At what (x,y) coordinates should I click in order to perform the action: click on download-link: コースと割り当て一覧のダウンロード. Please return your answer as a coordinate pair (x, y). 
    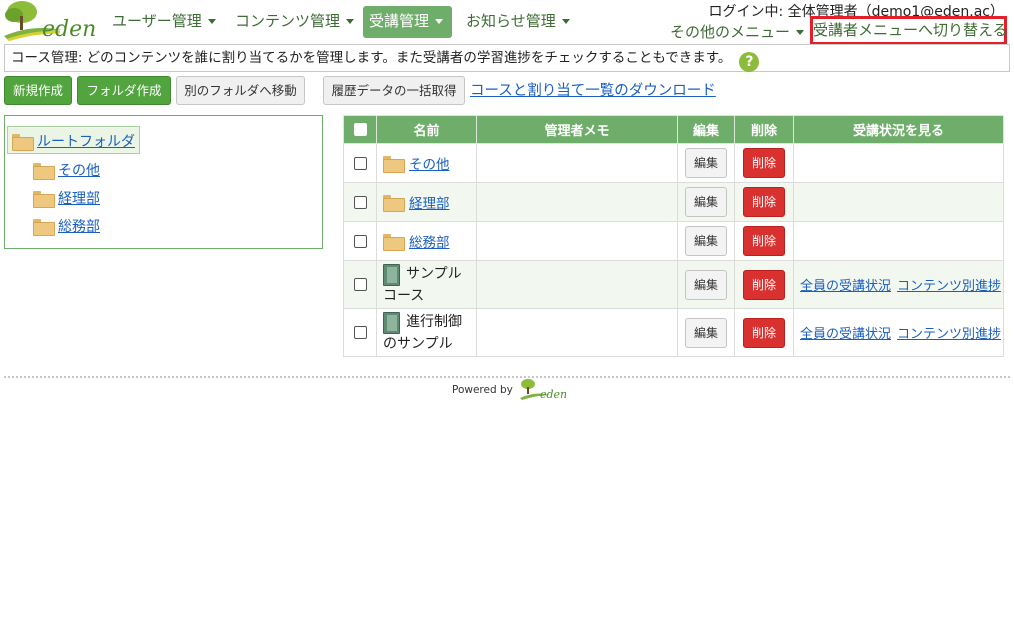
    Looking at the image, I should click on (593, 89).